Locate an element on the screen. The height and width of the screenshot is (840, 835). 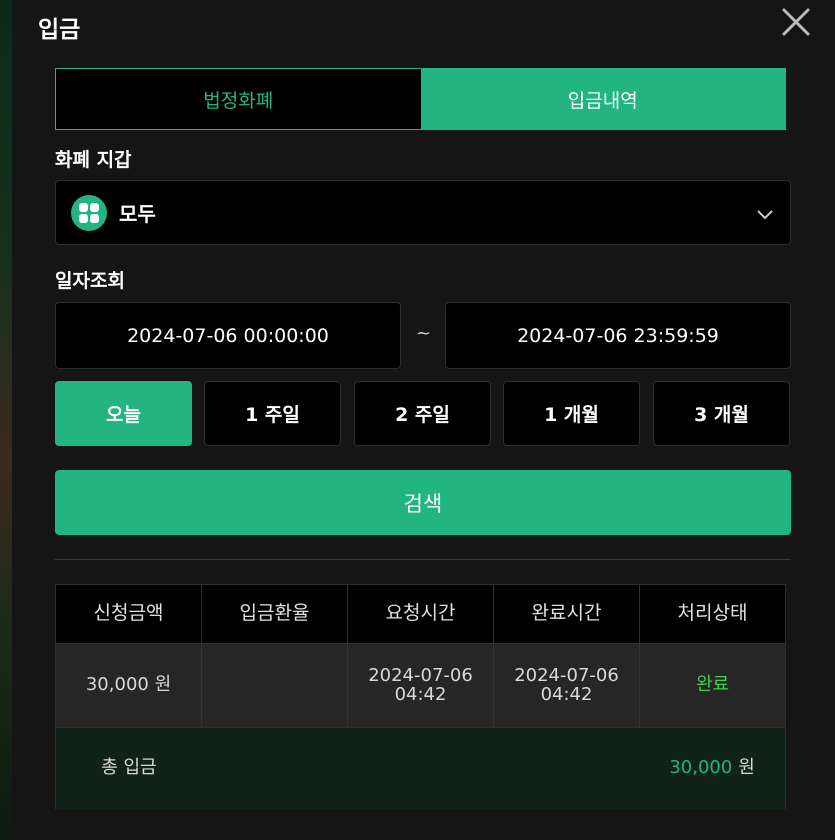
wallet-label: 화폐 지갑 is located at coordinates (93, 160).